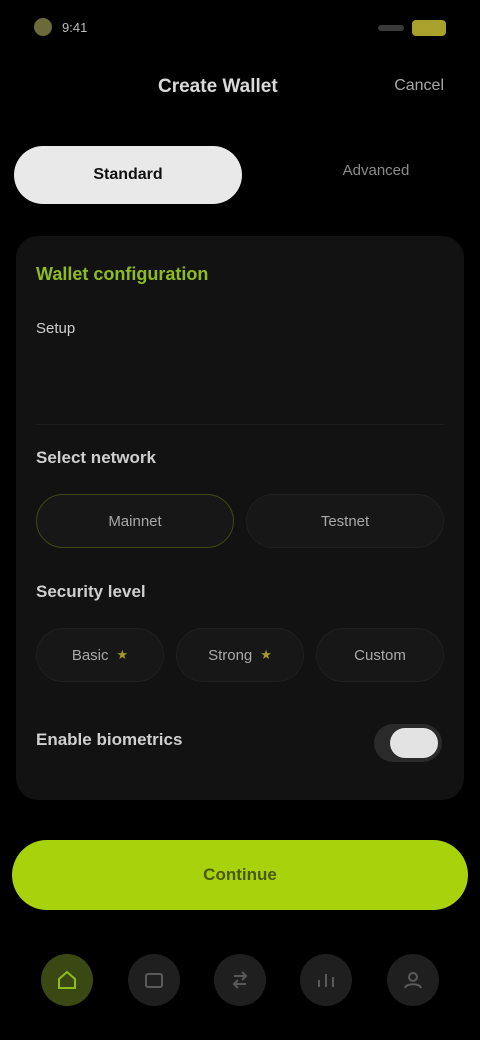  I want to click on security-option-basic-label: Basic, so click(90, 655).